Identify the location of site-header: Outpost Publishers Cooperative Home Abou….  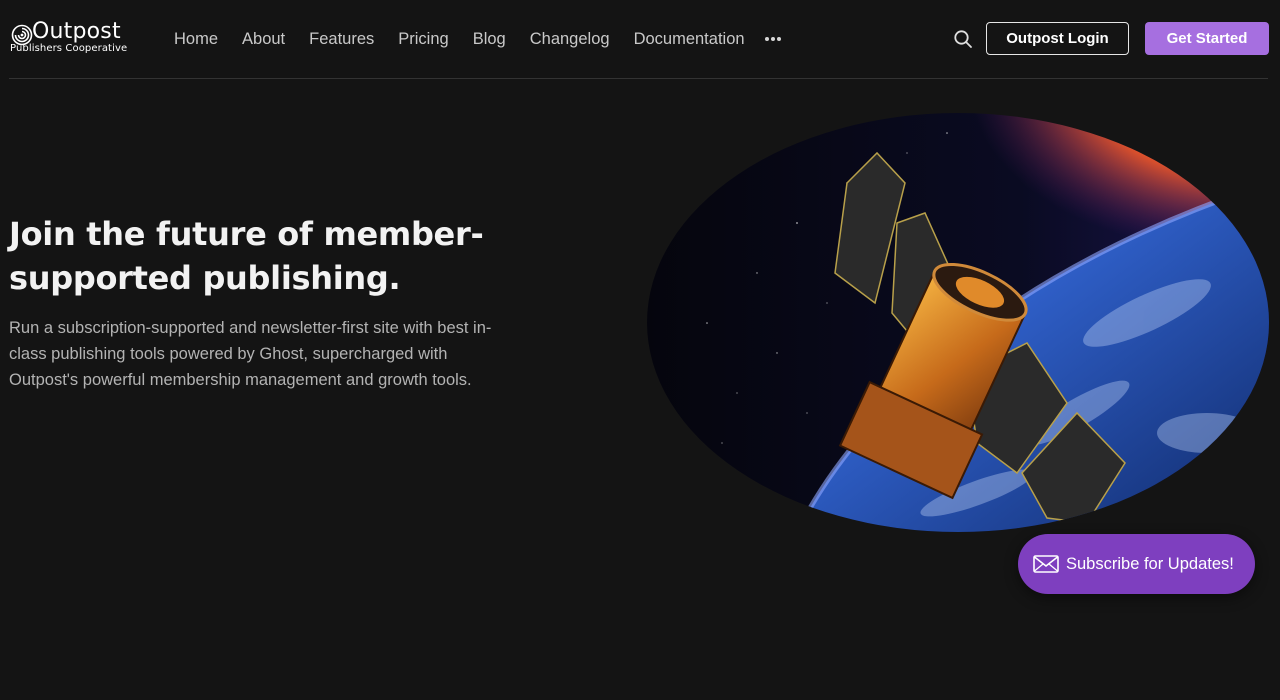
(640, 39).